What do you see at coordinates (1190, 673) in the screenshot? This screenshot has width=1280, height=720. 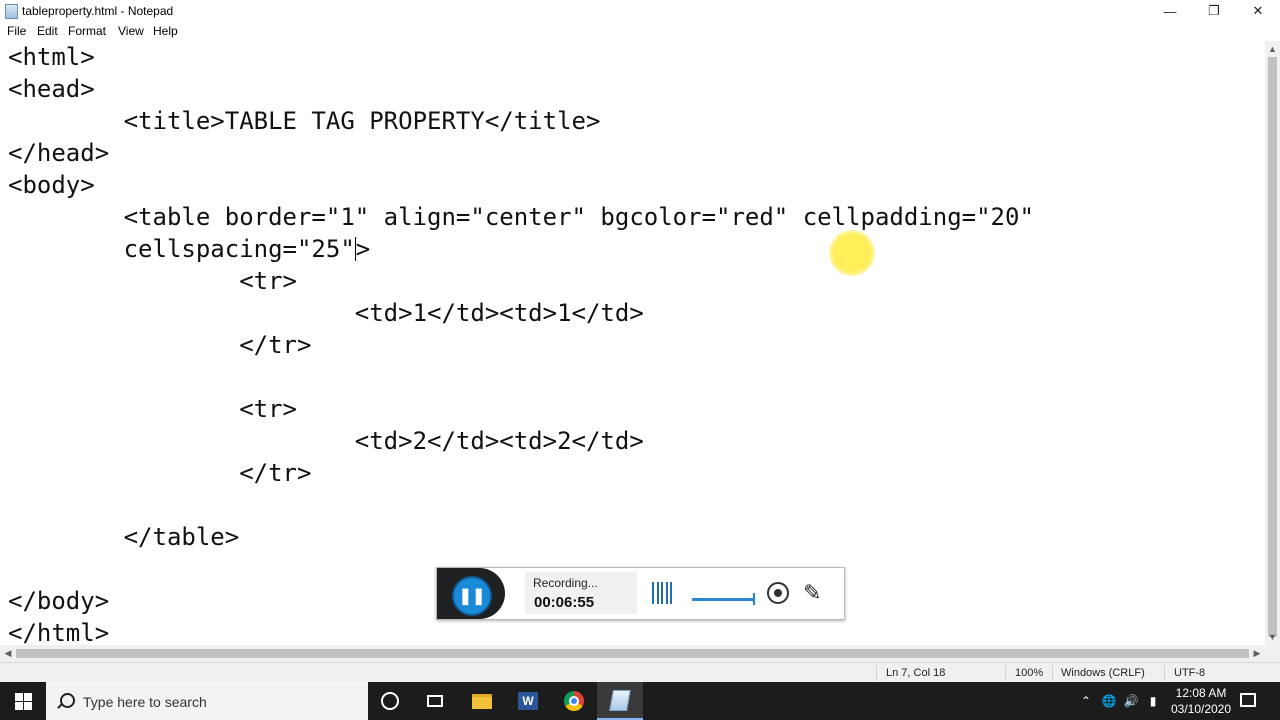 I see `encoding: UTF-8` at bounding box center [1190, 673].